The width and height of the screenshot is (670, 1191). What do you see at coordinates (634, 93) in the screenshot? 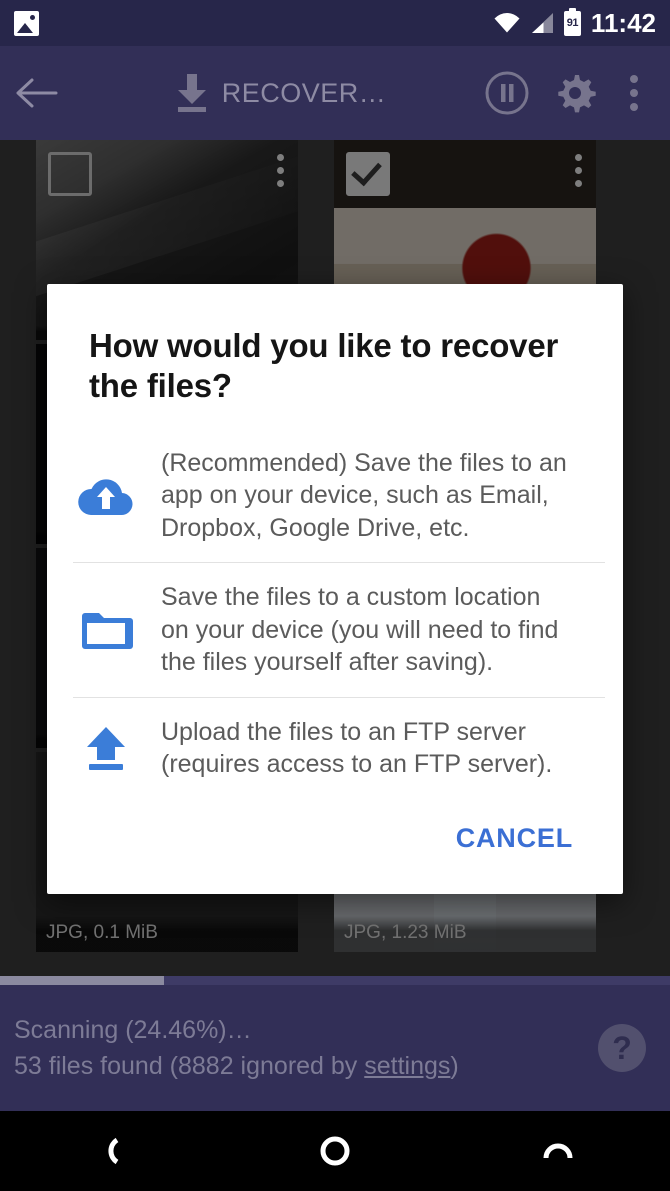
I see `overflow-menu-icon` at bounding box center [634, 93].